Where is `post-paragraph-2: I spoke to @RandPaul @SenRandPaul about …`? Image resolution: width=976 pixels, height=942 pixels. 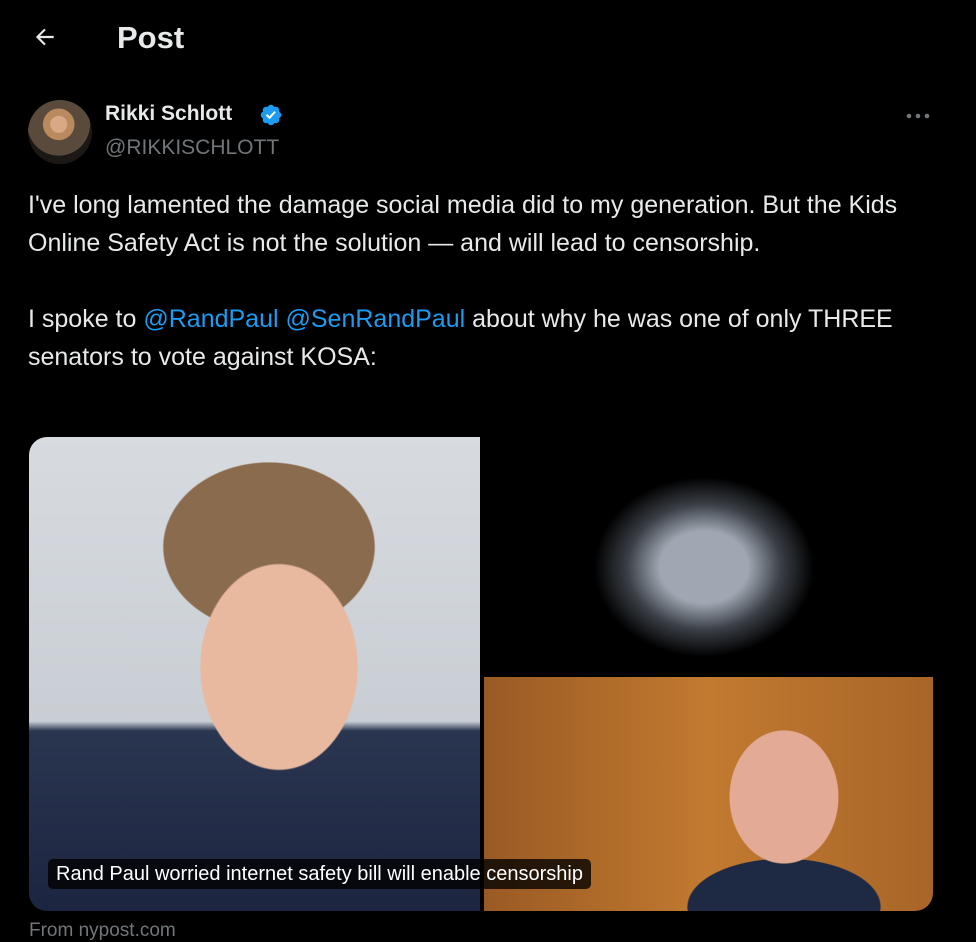
post-paragraph-2: I spoke to @RandPaul @SenRandPaul about … is located at coordinates (478, 338).